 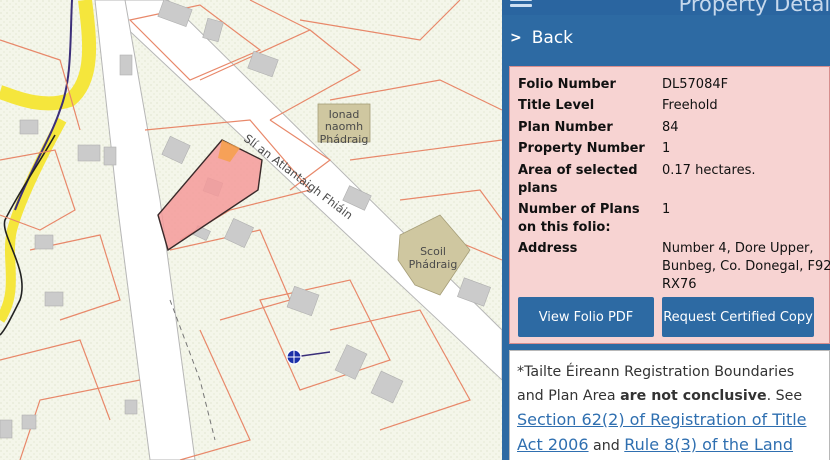 I want to click on detail-label: Address, so click(x=548, y=248).